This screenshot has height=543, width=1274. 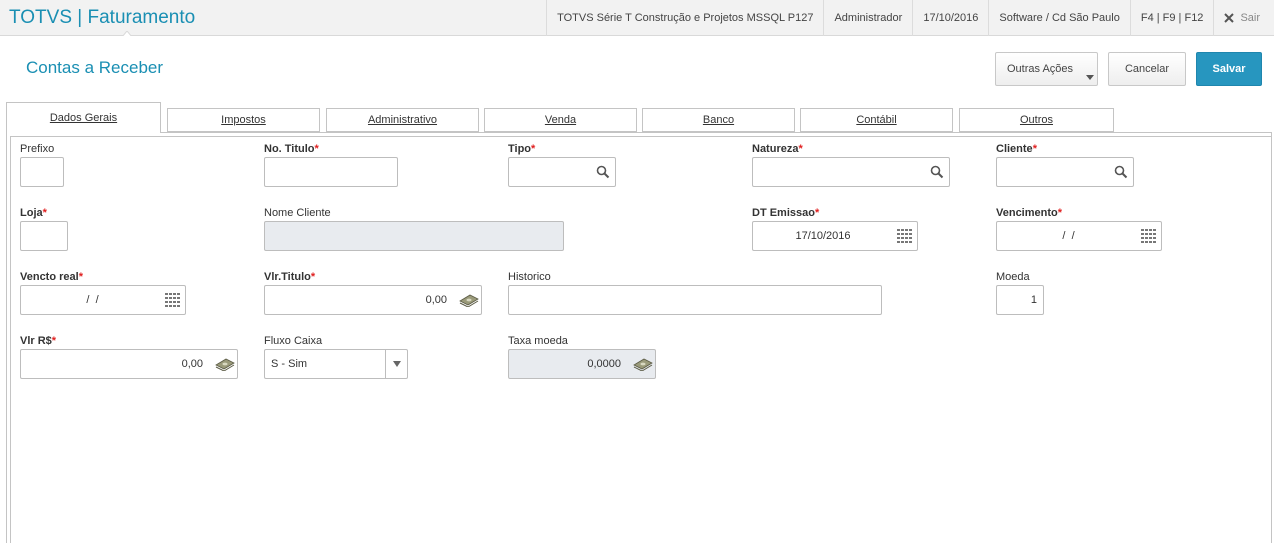 What do you see at coordinates (538, 341) in the screenshot?
I see `taxa-moeda-label: Taxa moeda` at bounding box center [538, 341].